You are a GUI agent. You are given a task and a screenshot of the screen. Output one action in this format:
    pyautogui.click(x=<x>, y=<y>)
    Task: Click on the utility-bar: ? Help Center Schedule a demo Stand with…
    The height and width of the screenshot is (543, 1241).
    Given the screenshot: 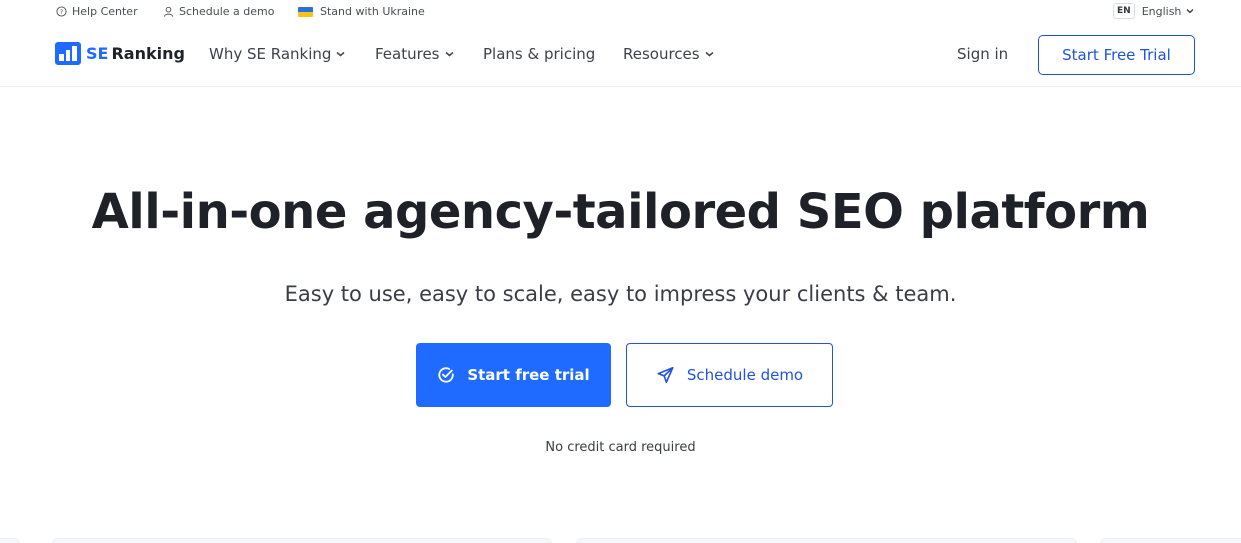 What is the action you would take?
    pyautogui.click(x=620, y=13)
    